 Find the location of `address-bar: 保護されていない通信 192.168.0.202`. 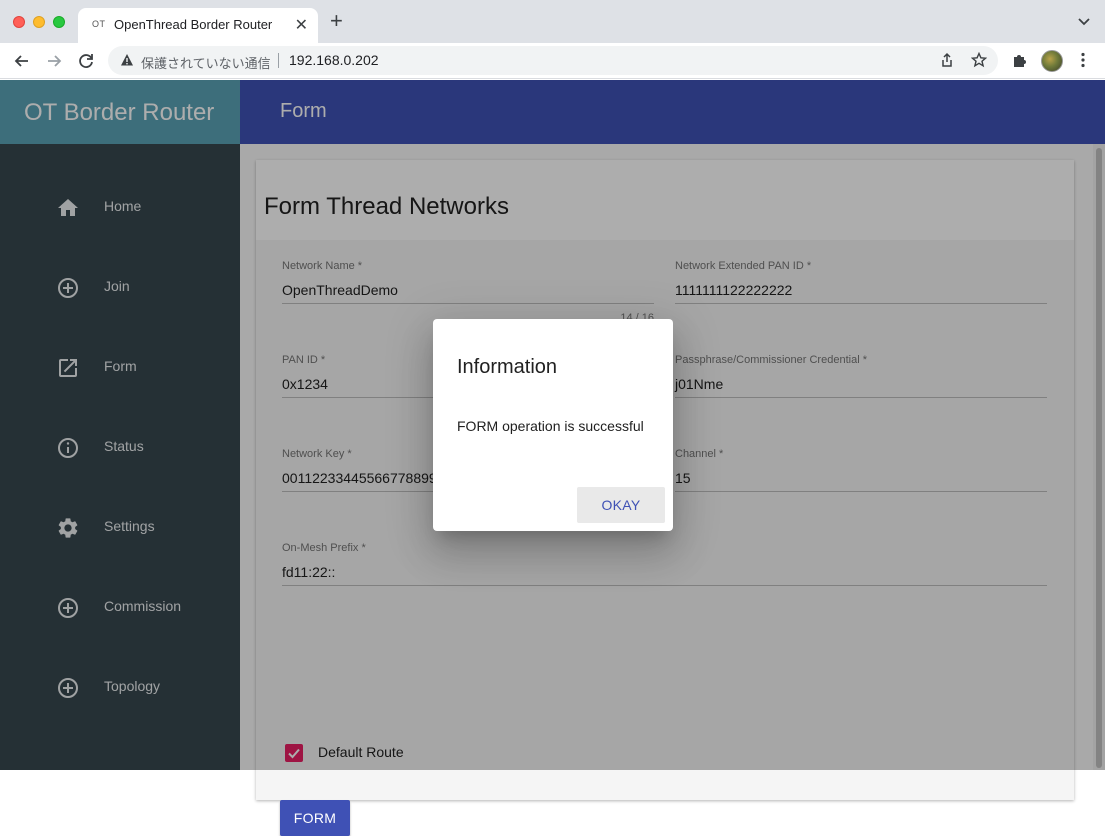

address-bar: 保護されていない通信 192.168.0.202 is located at coordinates (553, 60).